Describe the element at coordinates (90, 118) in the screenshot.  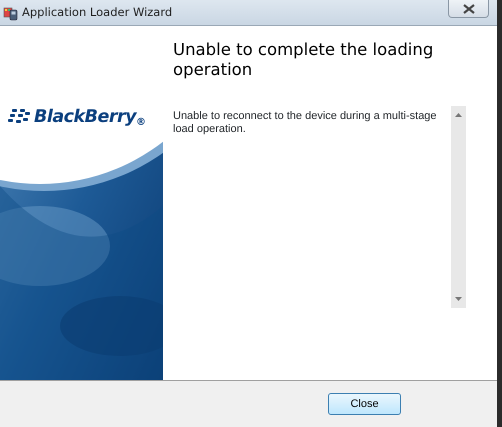
I see `brand-logo: BlackBerry$_{®}$` at that location.